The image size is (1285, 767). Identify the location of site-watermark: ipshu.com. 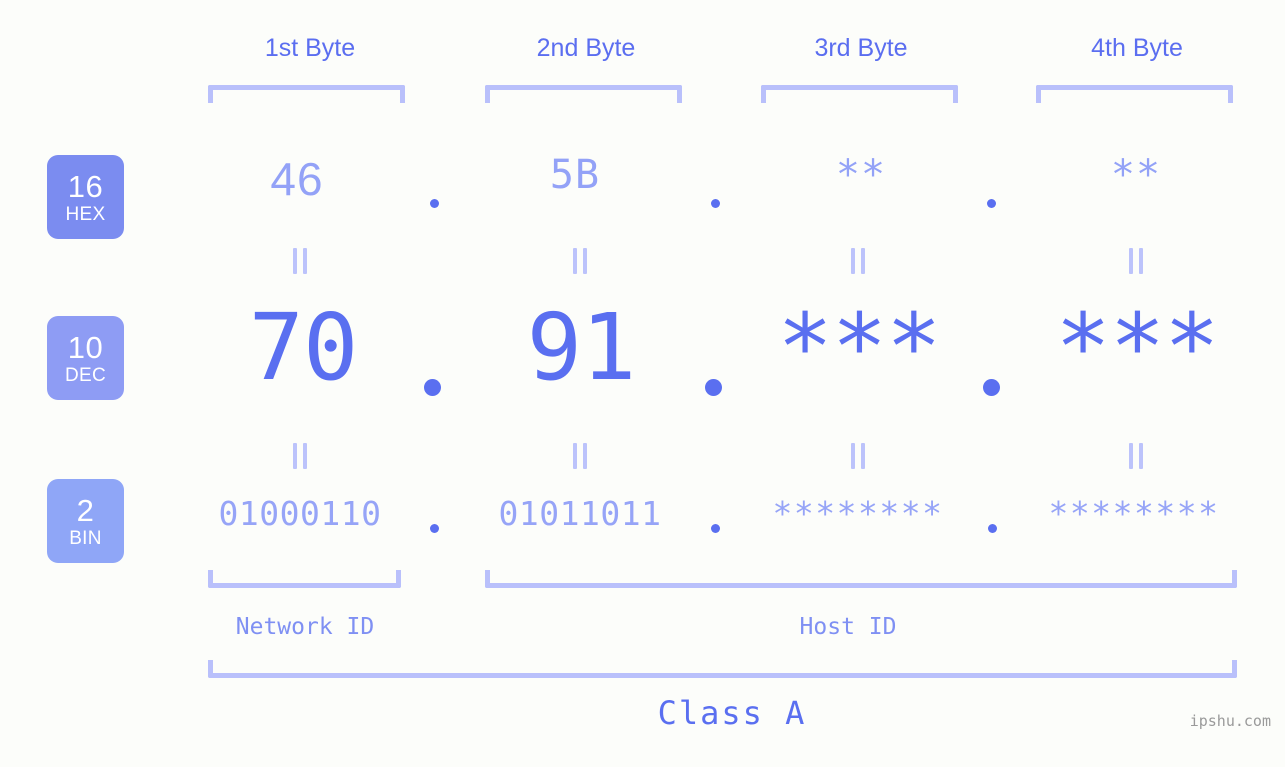
(1230, 721).